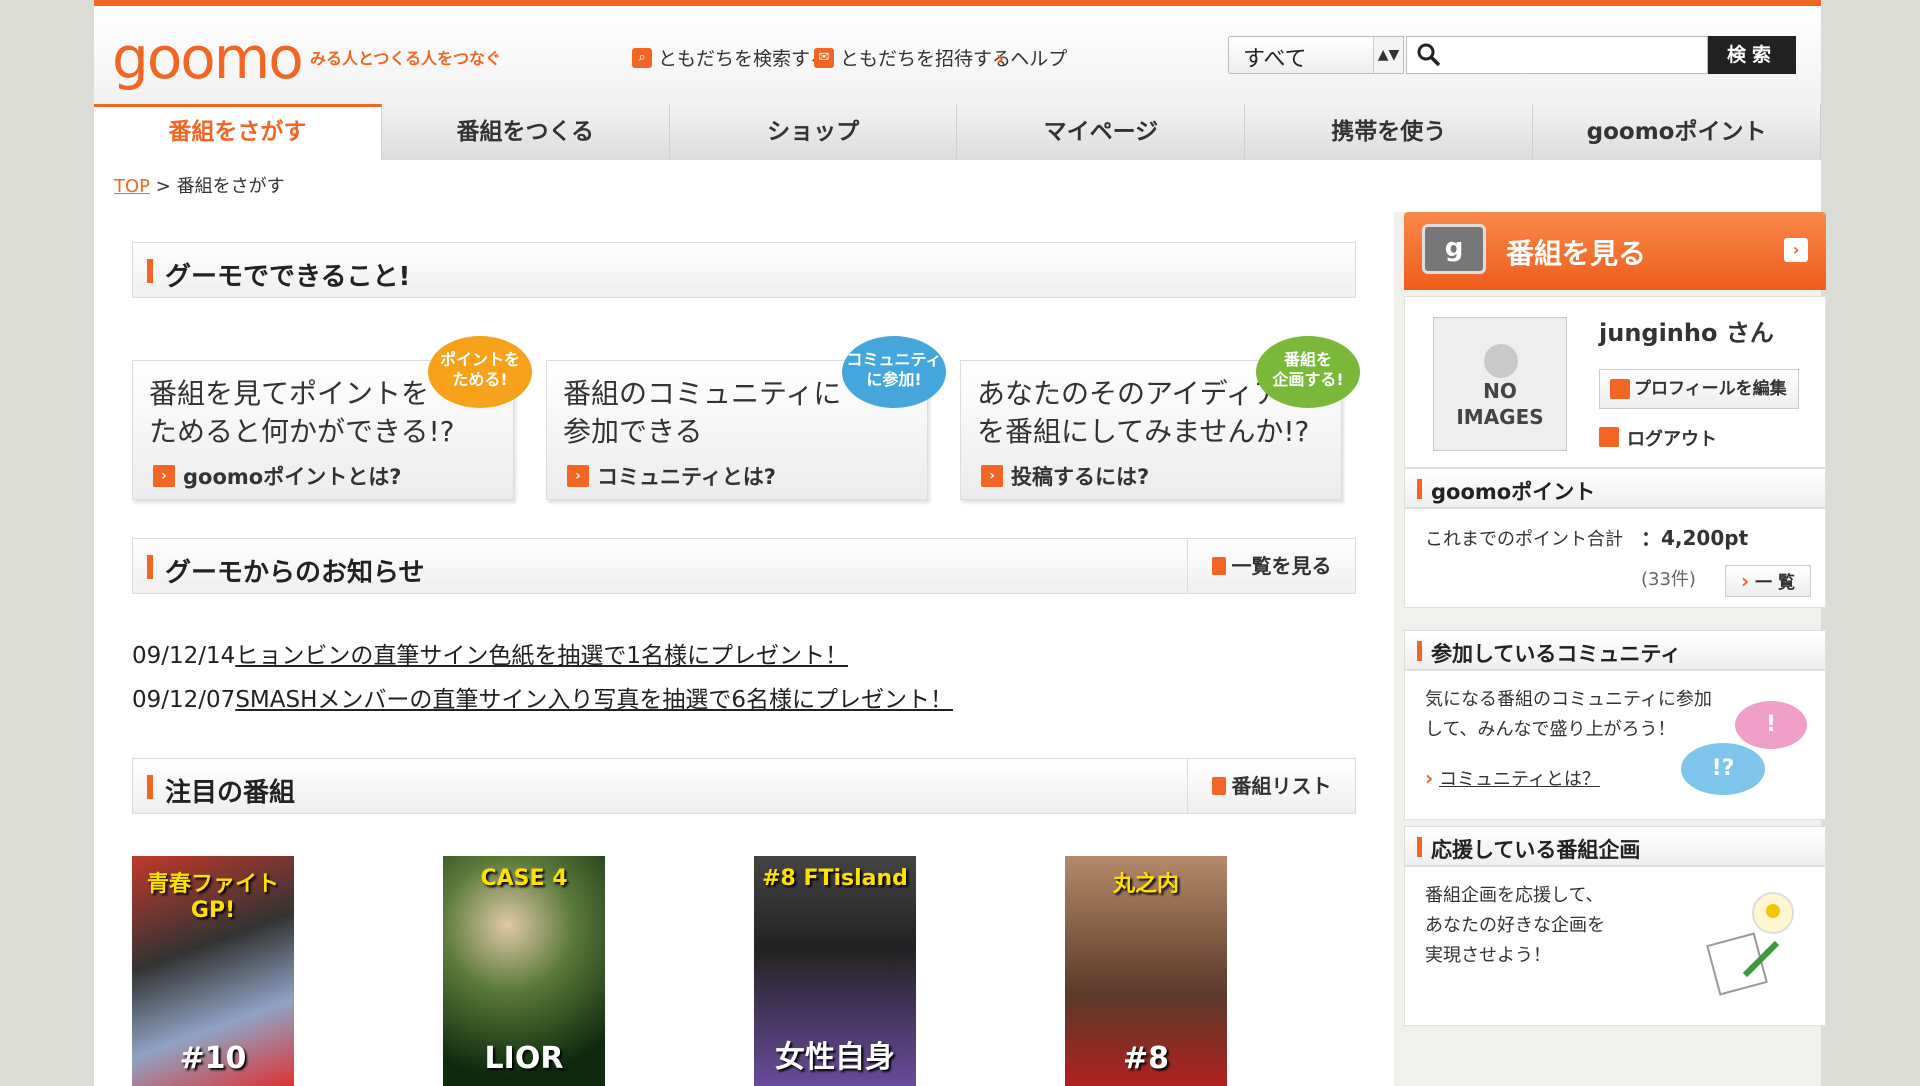 This screenshot has height=1086, width=1920. What do you see at coordinates (480, 372) in the screenshot?
I see `bubble-collect-points: ポイントを ためる!` at bounding box center [480, 372].